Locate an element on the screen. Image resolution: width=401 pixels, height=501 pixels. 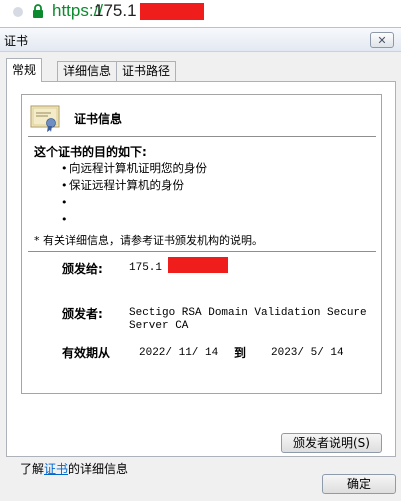
learn-more-text: 了解证书的详细信息 is located at coordinates (74, 468).